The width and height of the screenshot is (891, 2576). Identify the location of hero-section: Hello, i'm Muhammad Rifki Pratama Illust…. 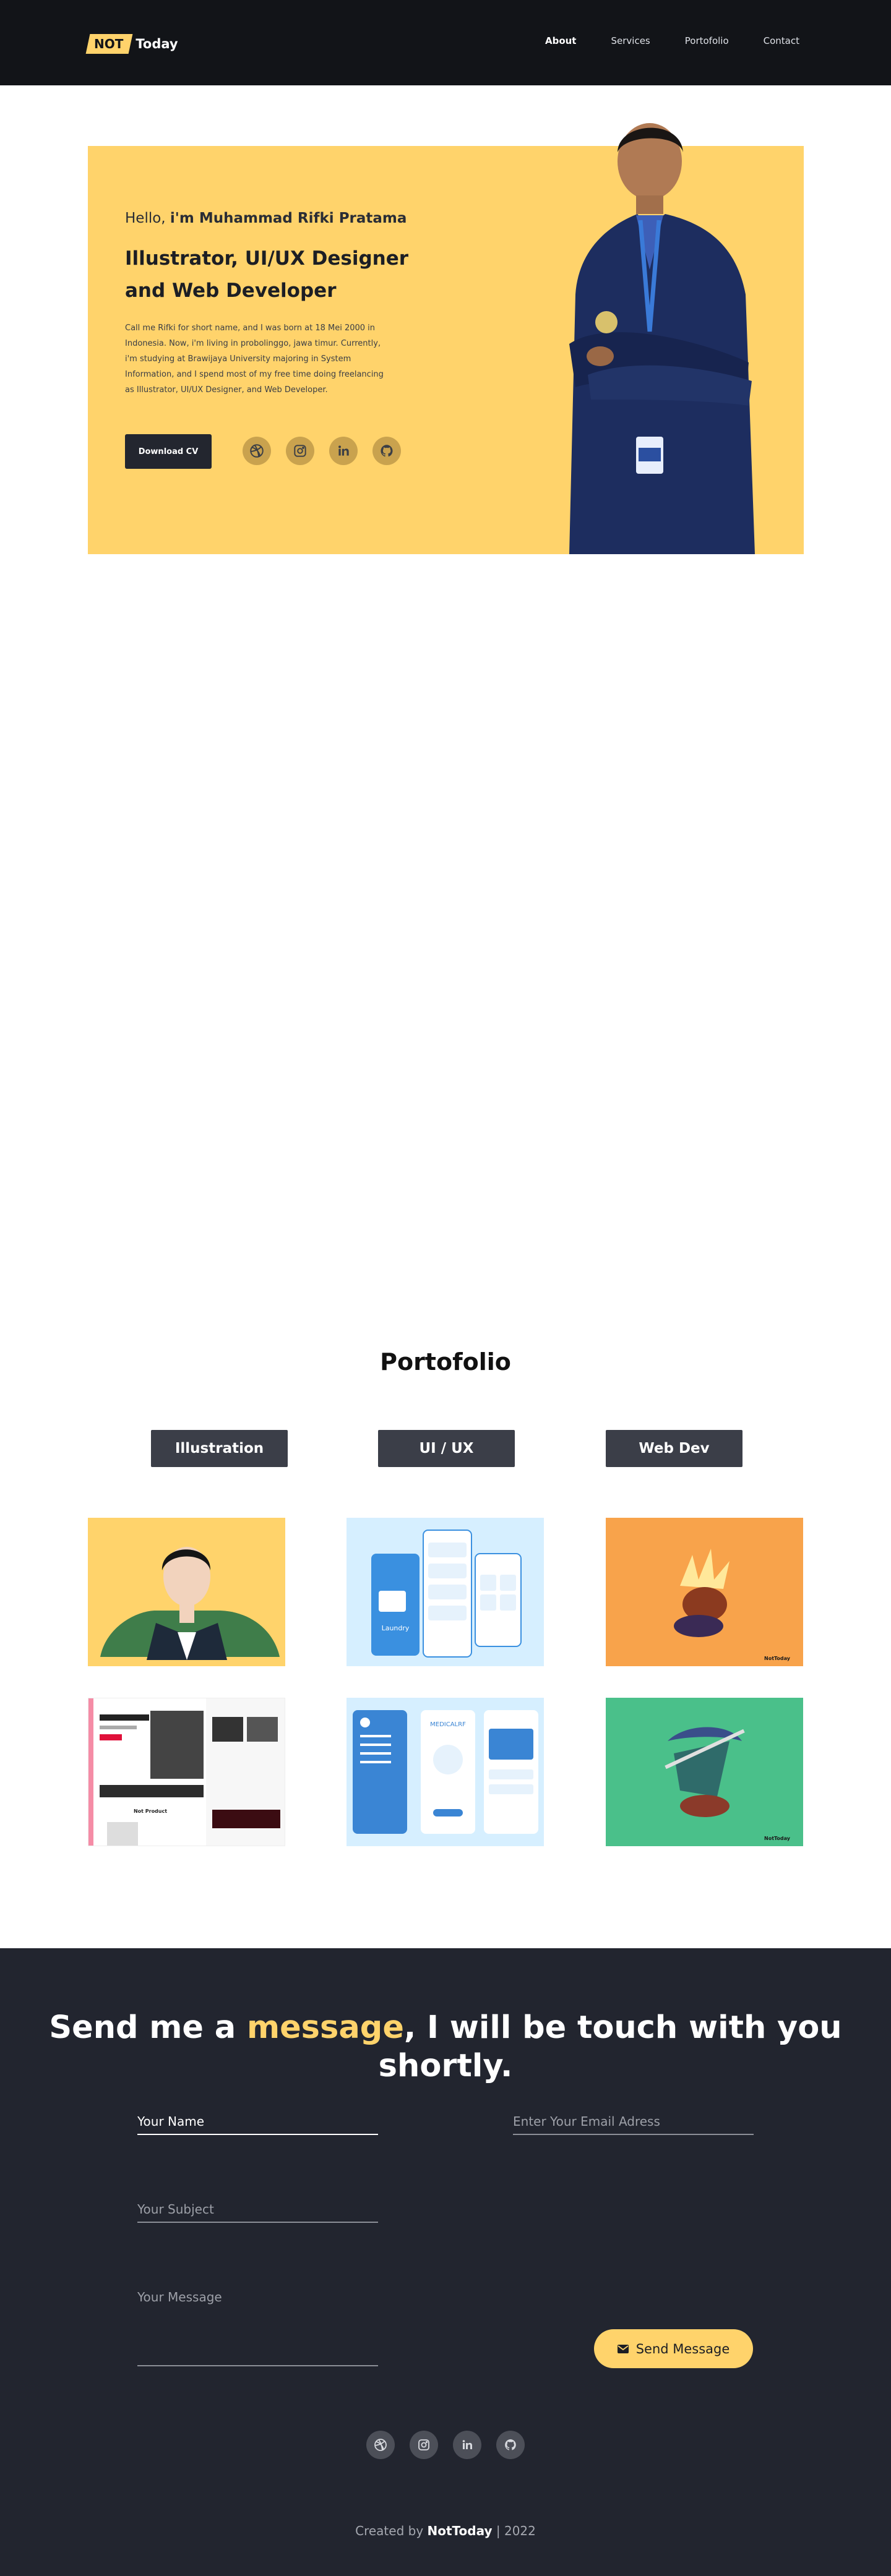
(446, 338).